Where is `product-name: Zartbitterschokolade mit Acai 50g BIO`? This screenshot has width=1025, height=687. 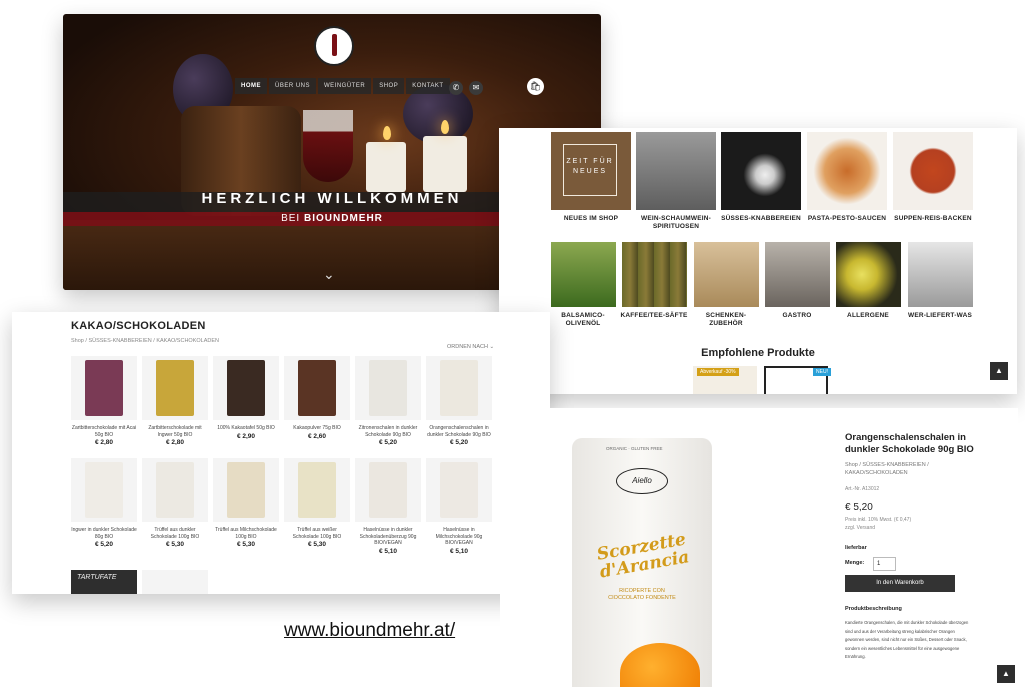
product-name: Zartbitterschokolade mit Acai 50g BIO is located at coordinates (104, 431).